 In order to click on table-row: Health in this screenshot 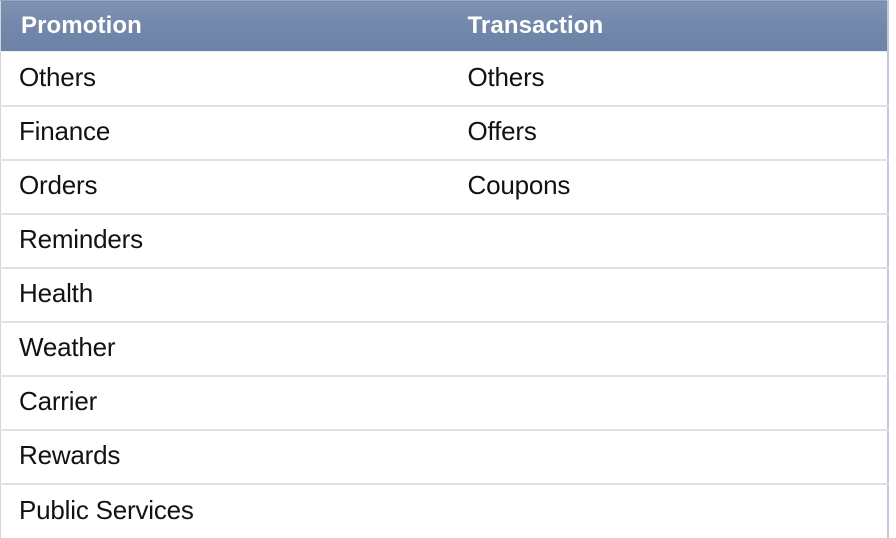, I will do `click(444, 294)`.